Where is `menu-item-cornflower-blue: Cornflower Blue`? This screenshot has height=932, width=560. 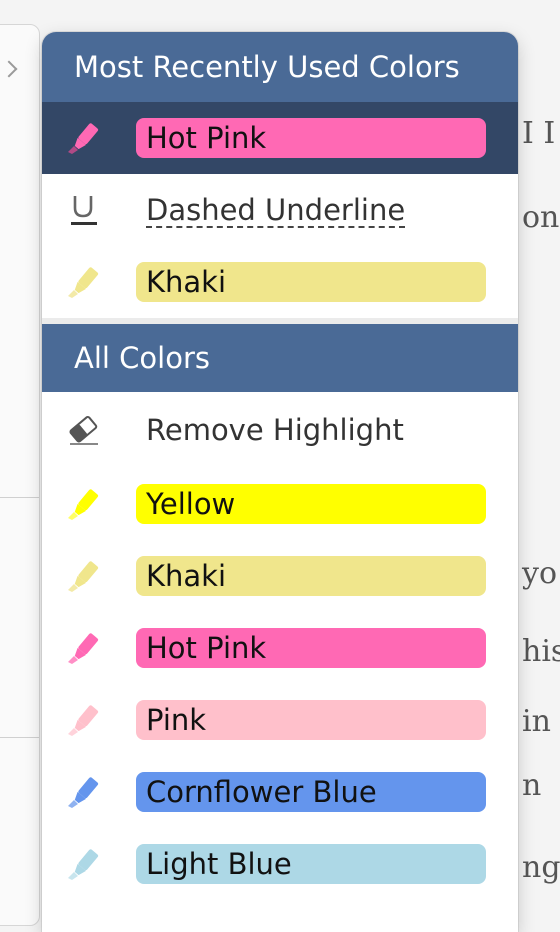
menu-item-cornflower-blue: Cornflower Blue is located at coordinates (280, 792).